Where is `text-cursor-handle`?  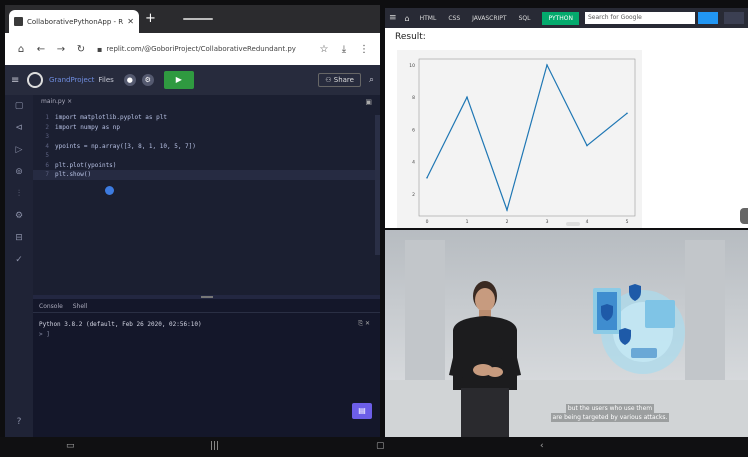
text-cursor-handle is located at coordinates (109, 190).